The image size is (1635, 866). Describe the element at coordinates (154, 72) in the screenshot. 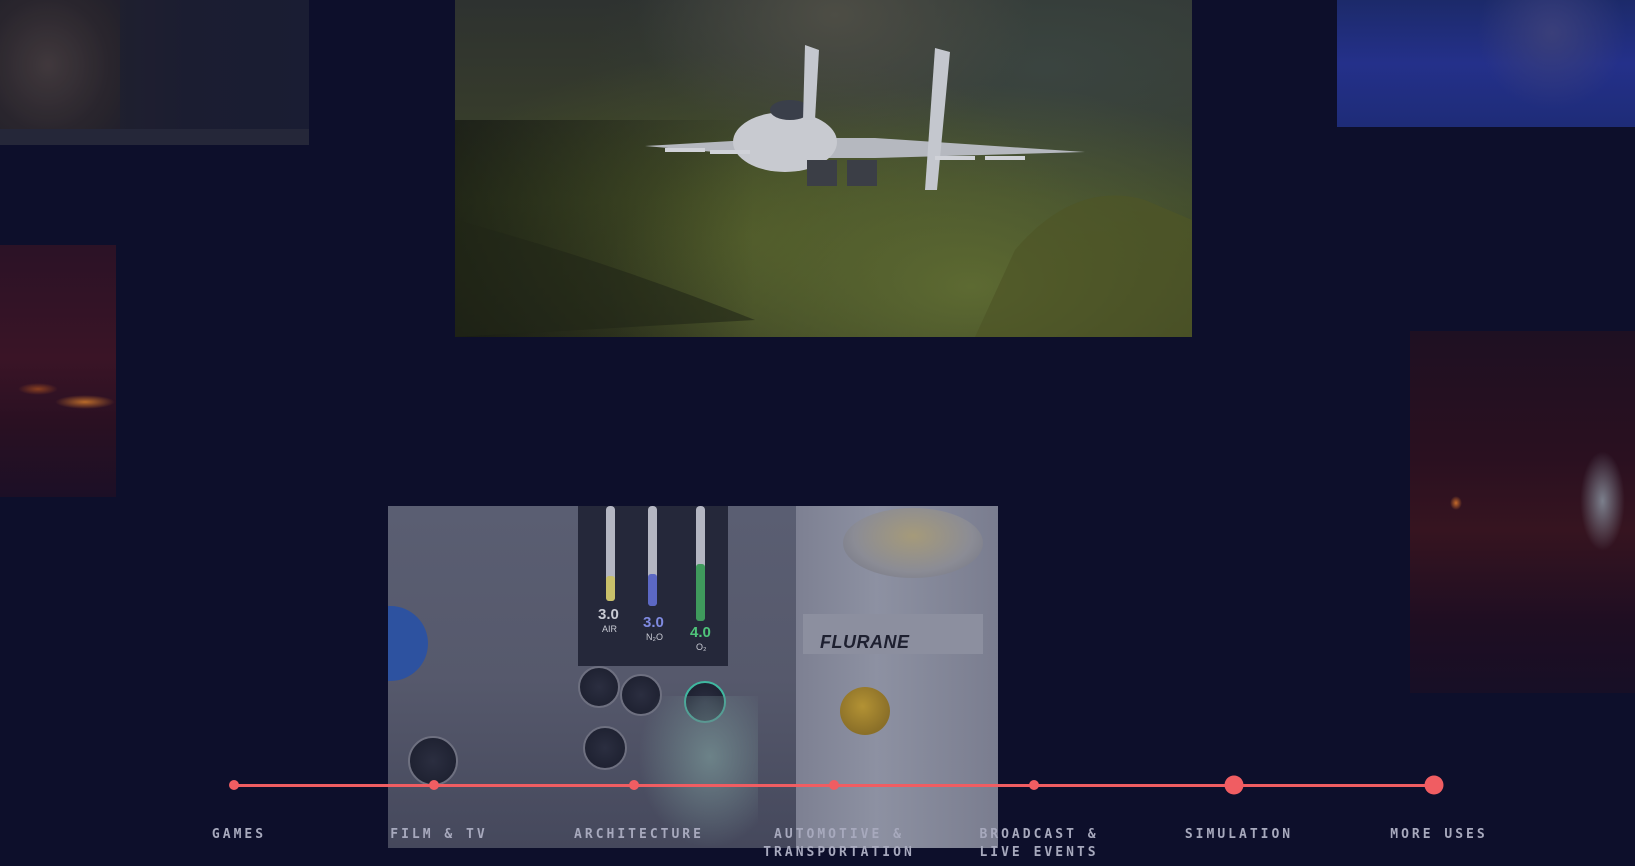

I see `portrait-thumbnail` at that location.